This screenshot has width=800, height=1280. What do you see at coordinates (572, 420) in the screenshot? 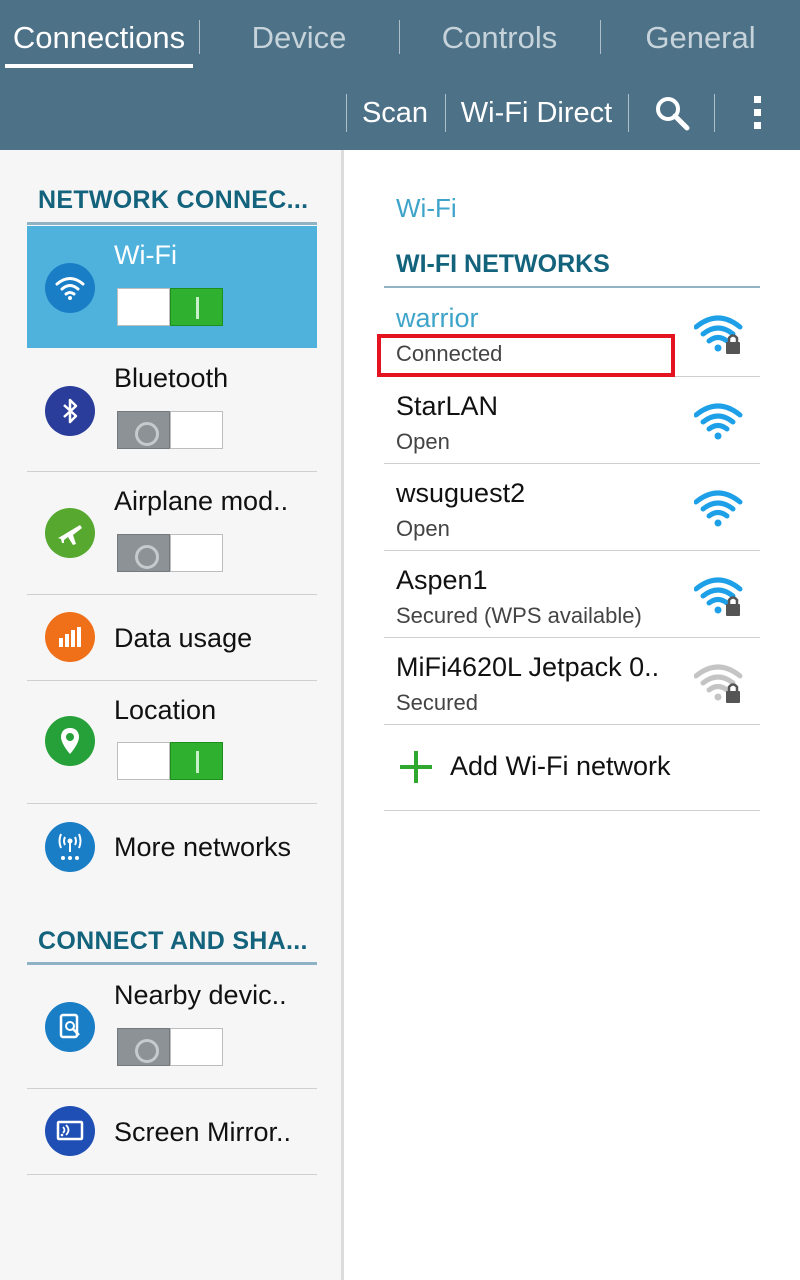
I see `network-item-starlan: StarLAN Open` at bounding box center [572, 420].